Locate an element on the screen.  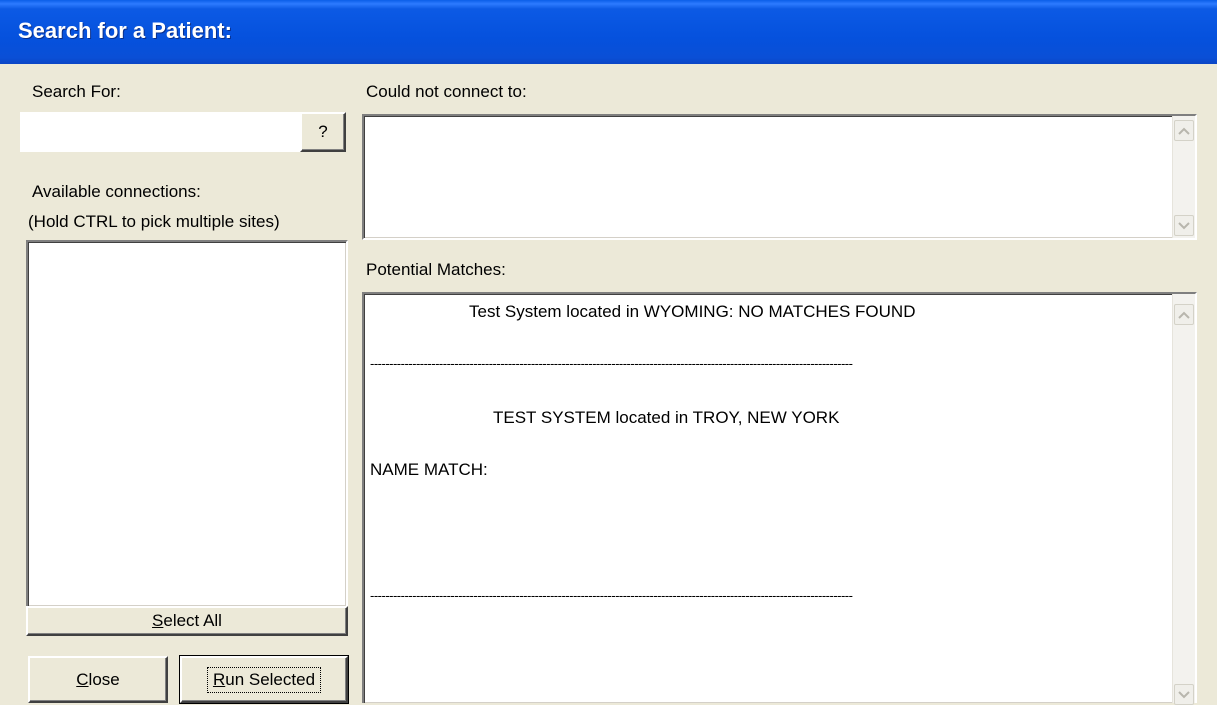
hold-ctrl-hint: (Hold CTRL to pick multiple sites) is located at coordinates (154, 221).